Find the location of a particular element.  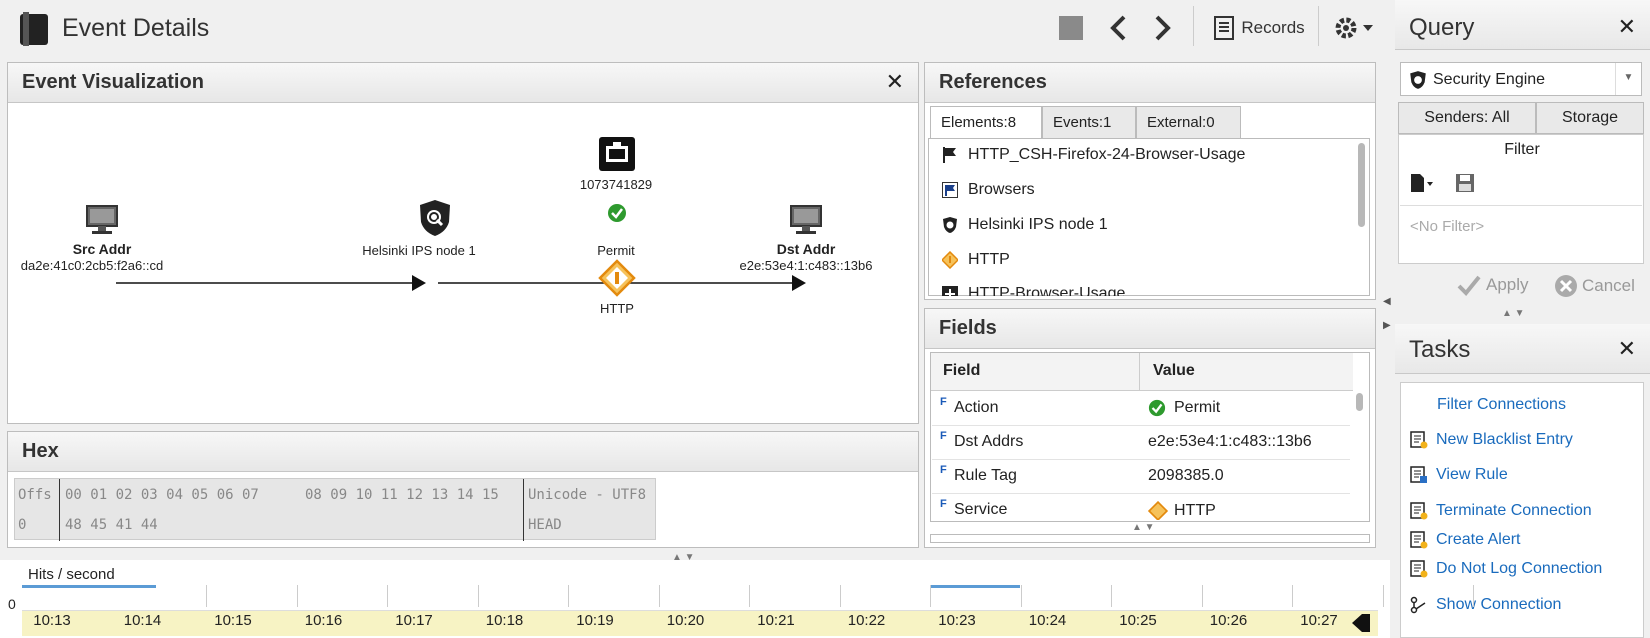

table-row: F Dst Addrs e2e:53e4:1:c483::13b6 is located at coordinates (1141, 443).